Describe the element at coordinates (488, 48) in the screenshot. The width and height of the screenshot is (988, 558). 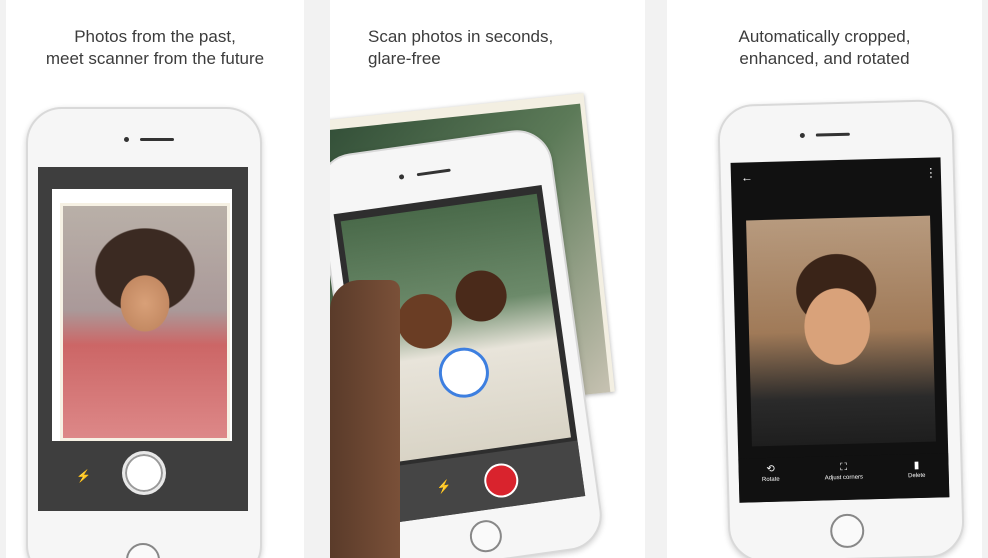
I see `panel-caption: Scan photos in seconds, glare-free` at that location.